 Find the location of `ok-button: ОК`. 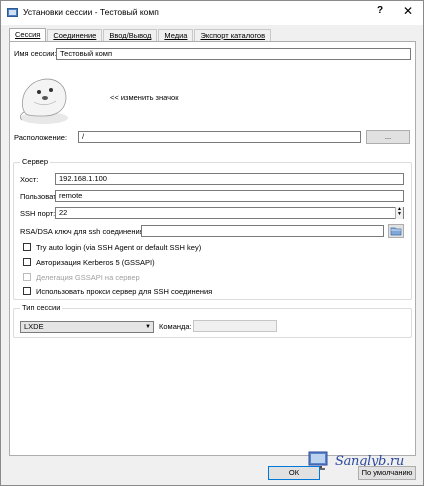

ok-button: ОК is located at coordinates (294, 473).